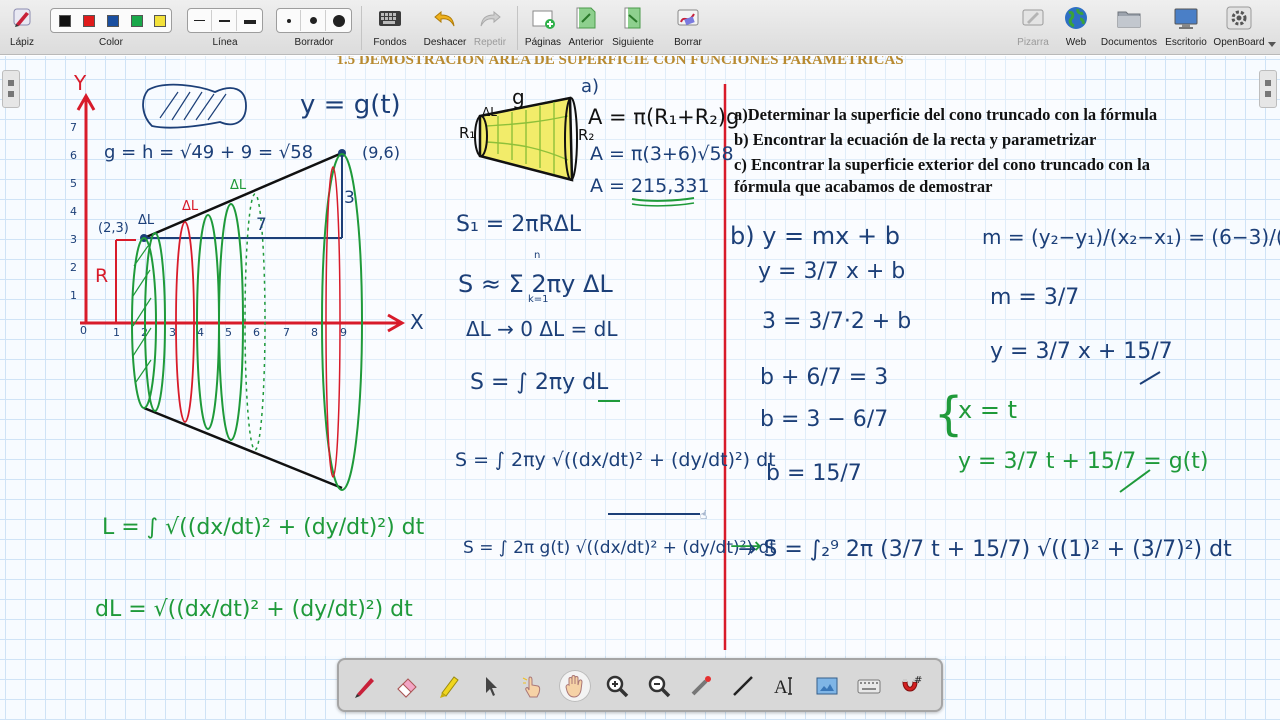 This screenshot has height=720, width=1280. Describe the element at coordinates (365, 686) in the screenshot. I see `pen-tool` at that location.